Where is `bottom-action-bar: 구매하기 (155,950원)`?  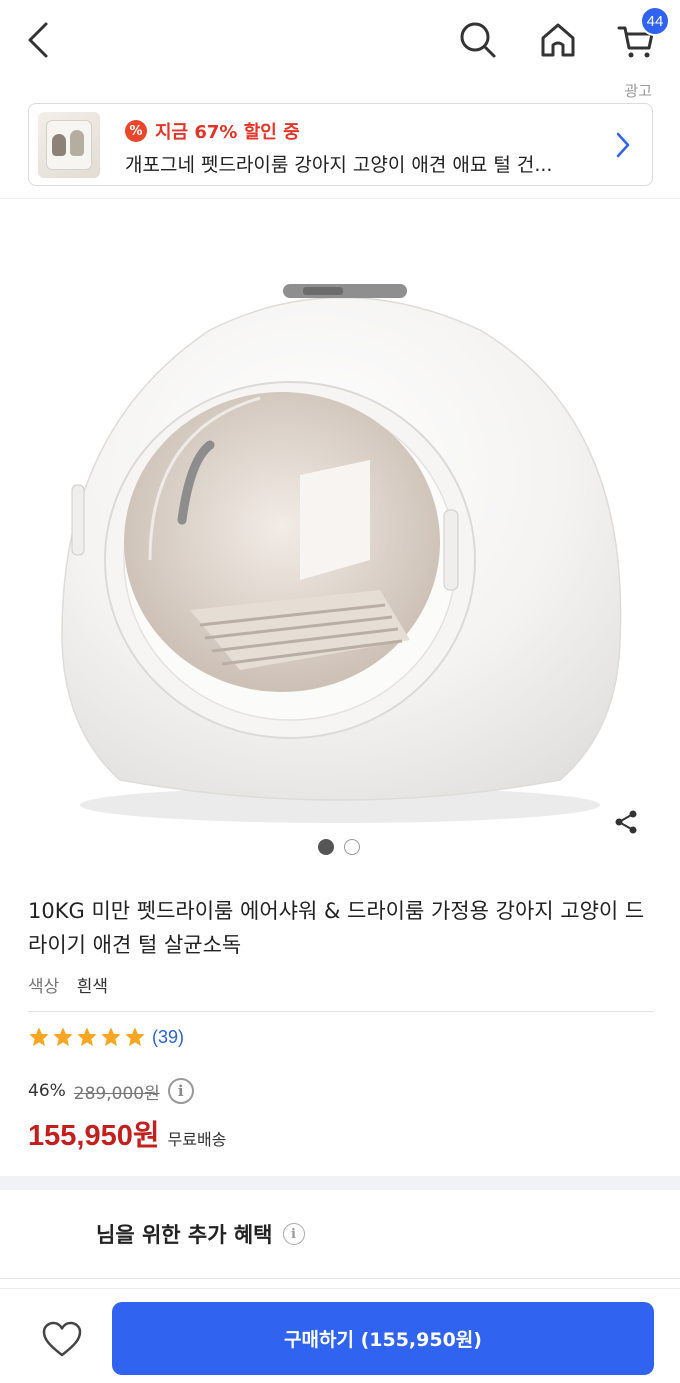 bottom-action-bar: 구매하기 (155,950원) is located at coordinates (340, 1335).